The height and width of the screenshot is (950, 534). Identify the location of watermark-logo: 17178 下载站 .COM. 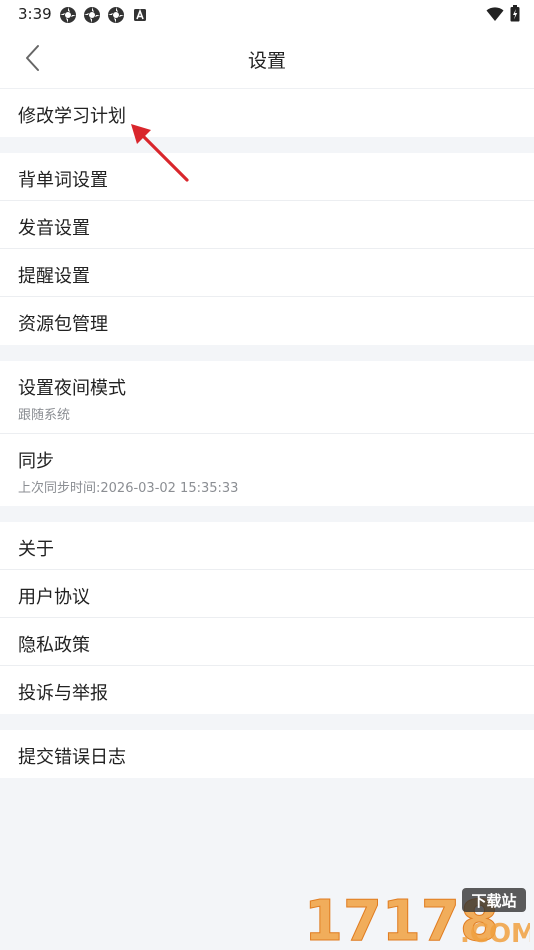
(417, 918).